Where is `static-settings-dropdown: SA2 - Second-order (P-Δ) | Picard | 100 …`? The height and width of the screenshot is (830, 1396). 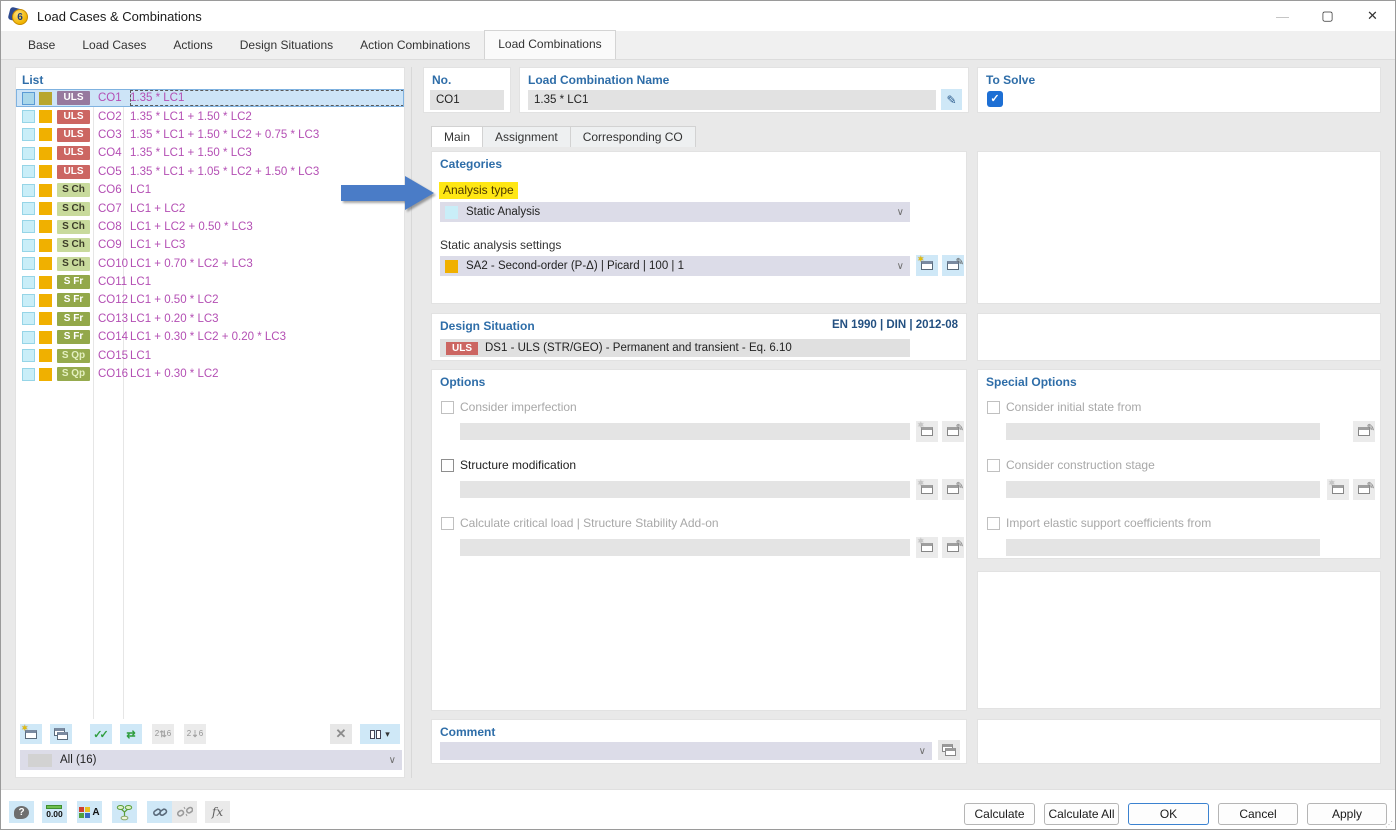 static-settings-dropdown: SA2 - Second-order (P-Δ) | Picard | 100 … is located at coordinates (675, 266).